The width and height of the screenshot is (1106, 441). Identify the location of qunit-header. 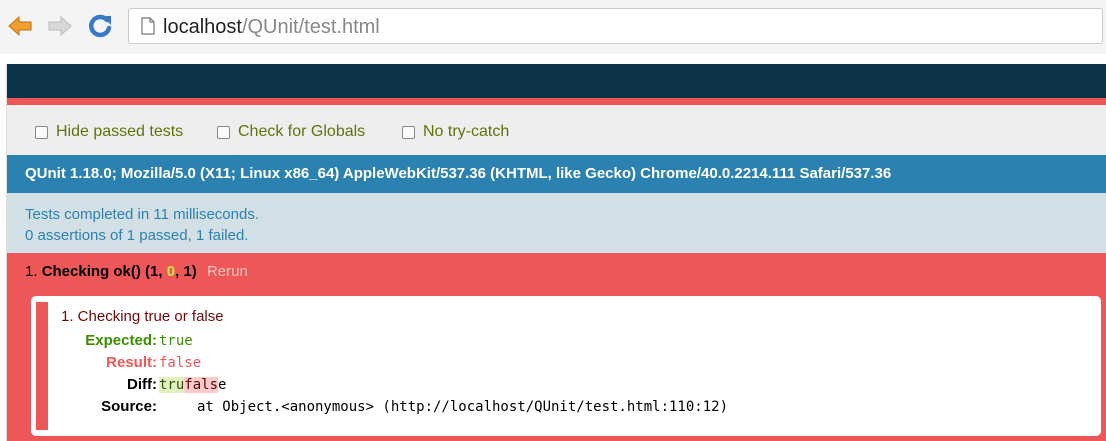
(556, 81).